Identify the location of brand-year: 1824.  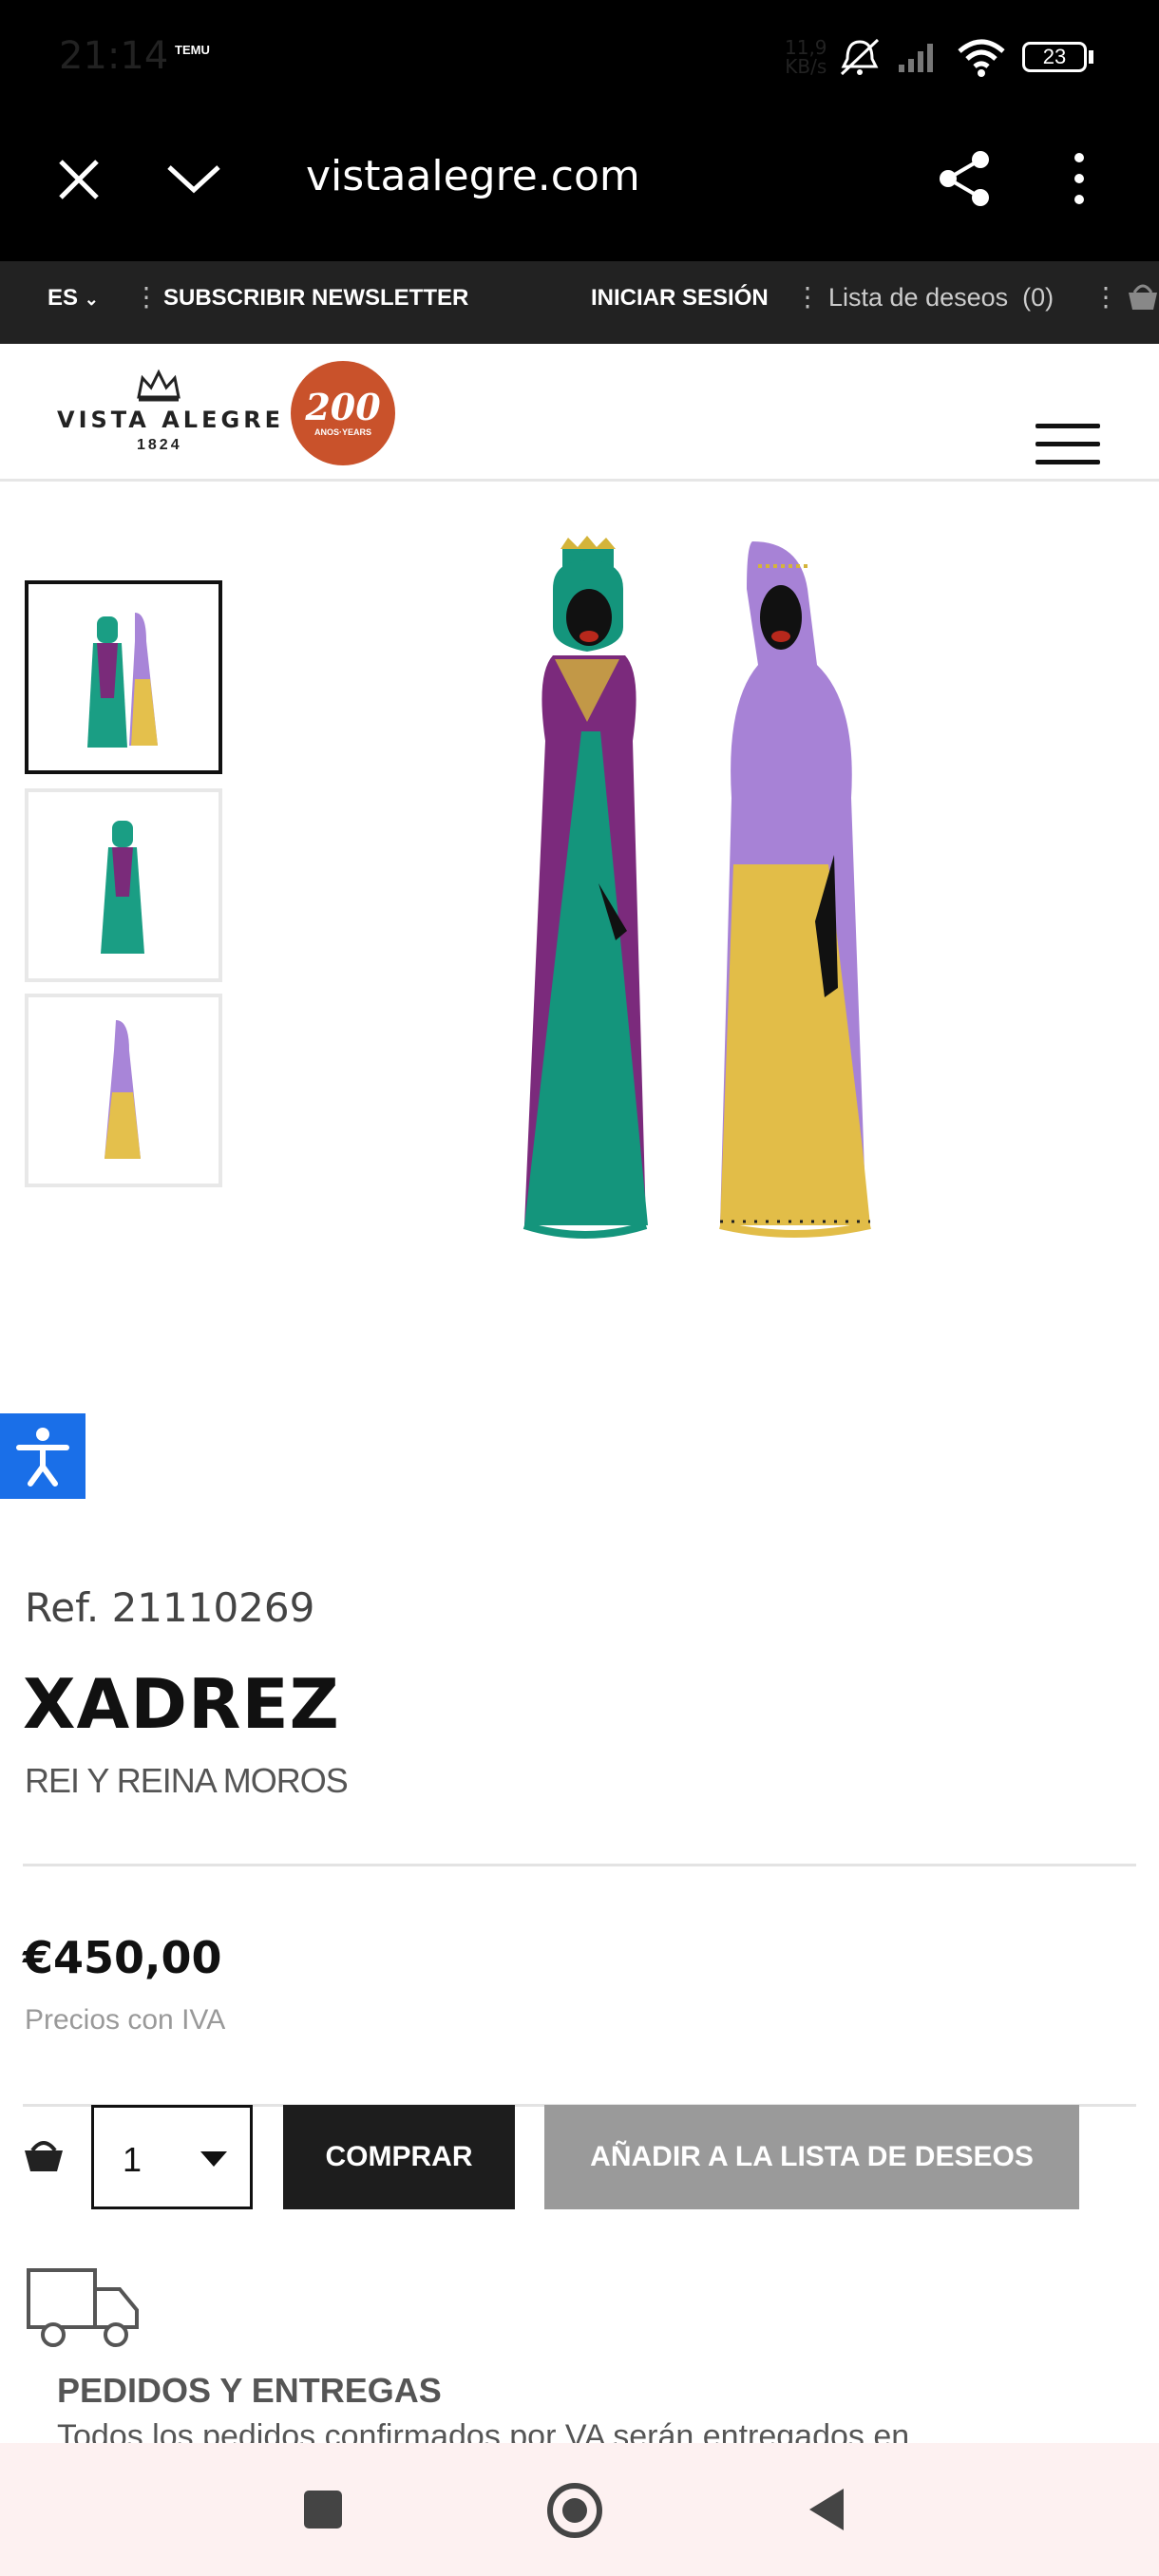
(159, 445).